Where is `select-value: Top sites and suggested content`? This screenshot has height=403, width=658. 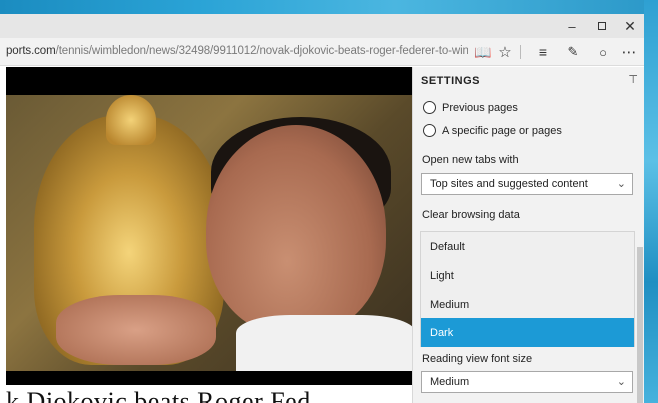 select-value: Top sites and suggested content is located at coordinates (509, 184).